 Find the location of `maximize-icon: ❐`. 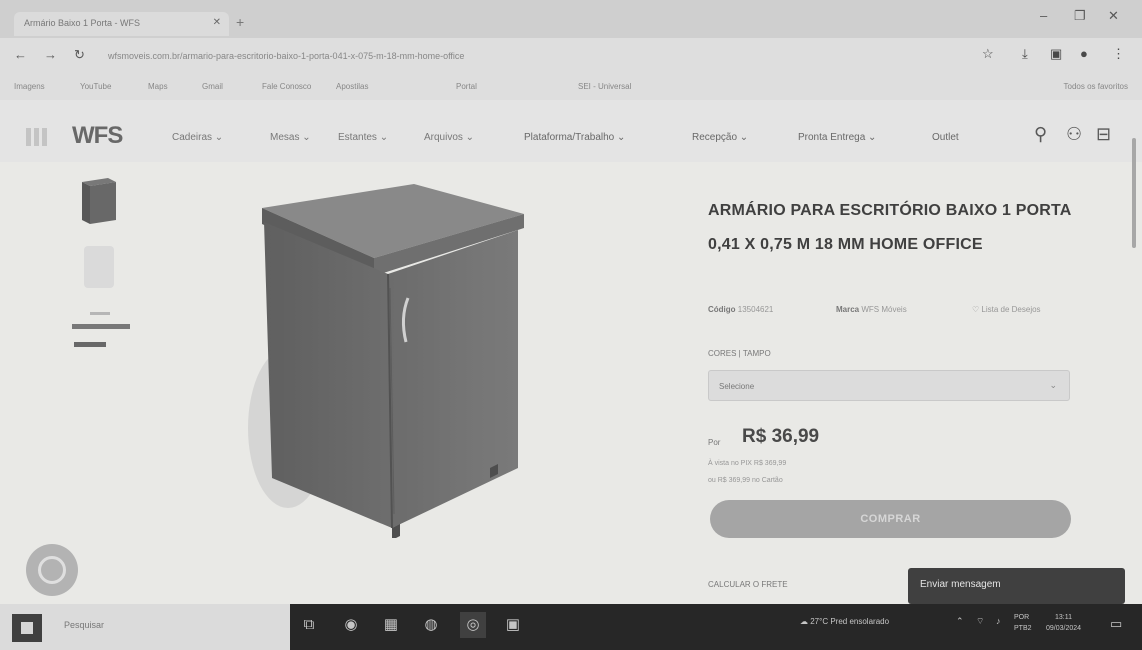

maximize-icon: ❐ is located at coordinates (1080, 16).